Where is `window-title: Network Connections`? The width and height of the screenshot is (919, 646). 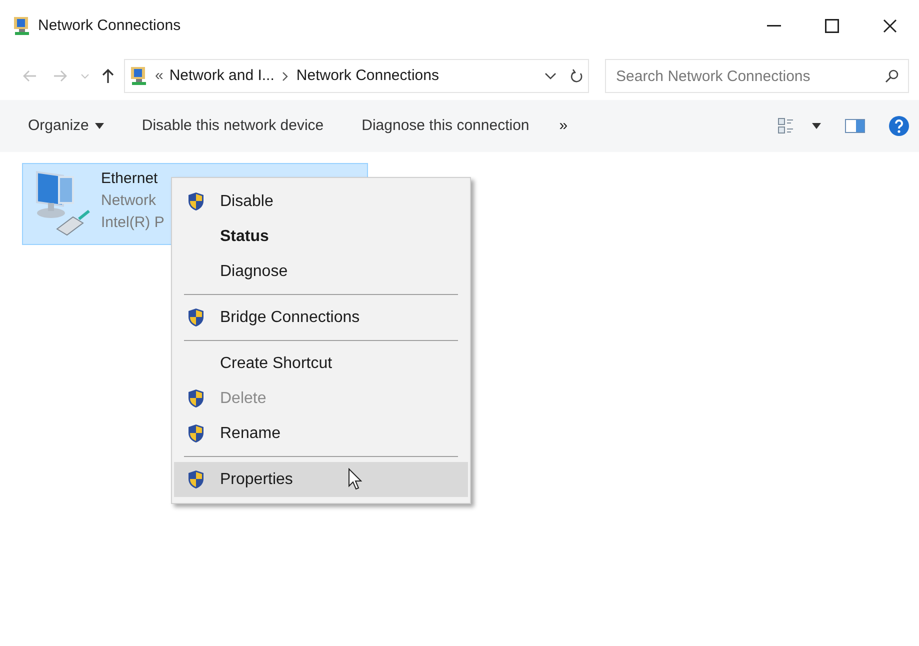 window-title: Network Connections is located at coordinates (109, 26).